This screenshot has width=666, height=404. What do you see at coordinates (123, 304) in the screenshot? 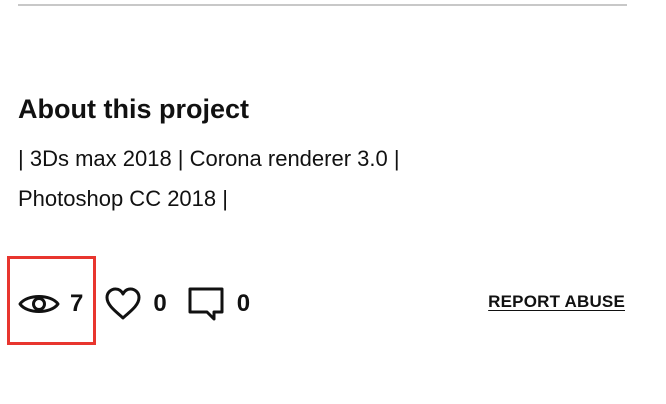
I see `heart-icon` at bounding box center [123, 304].